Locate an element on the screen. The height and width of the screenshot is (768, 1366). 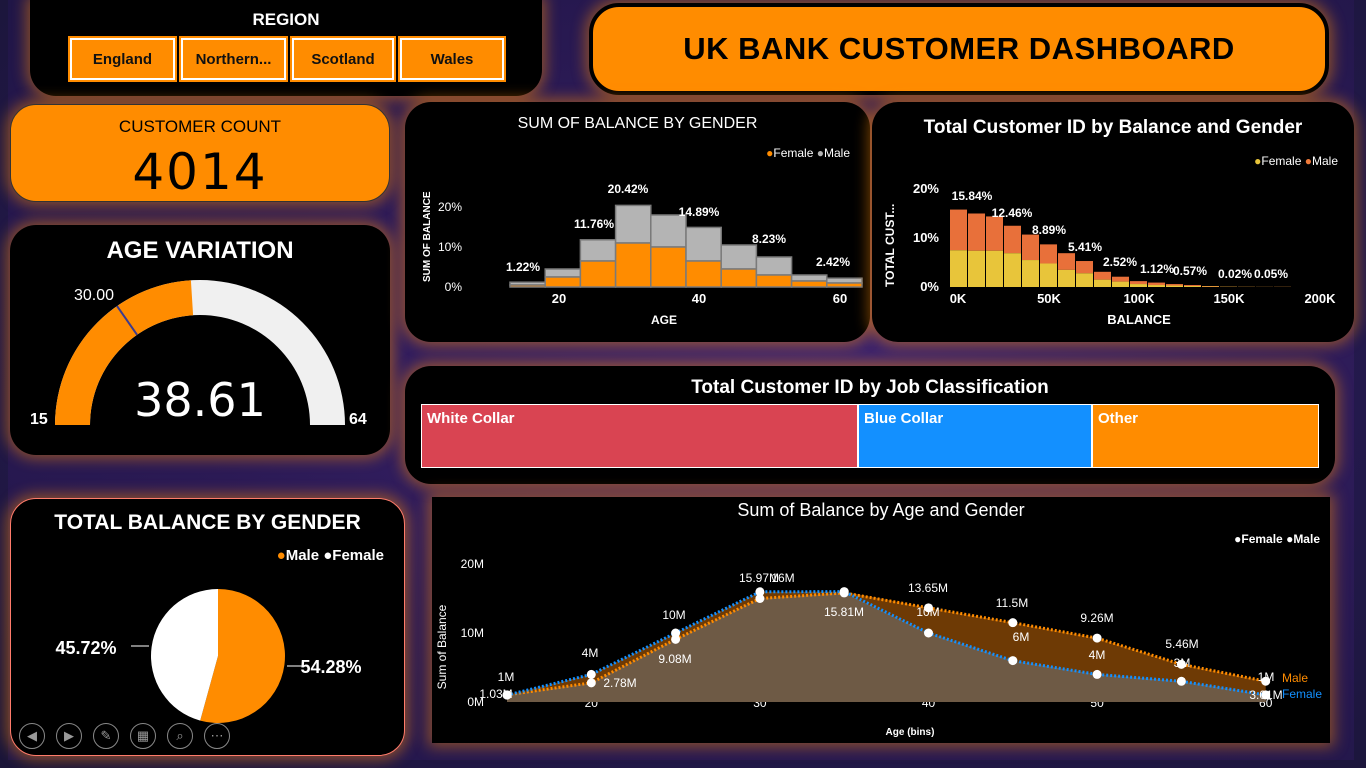
sba-point-label: 13.65M is located at coordinates (928, 588).